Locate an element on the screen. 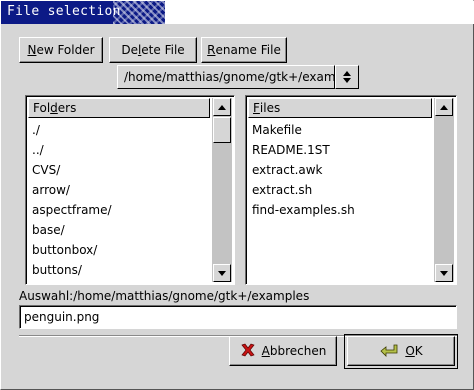 The height and width of the screenshot is (390, 474). path-selector: /home/matthias/gnome/gtk+/examples is located at coordinates (238, 77).